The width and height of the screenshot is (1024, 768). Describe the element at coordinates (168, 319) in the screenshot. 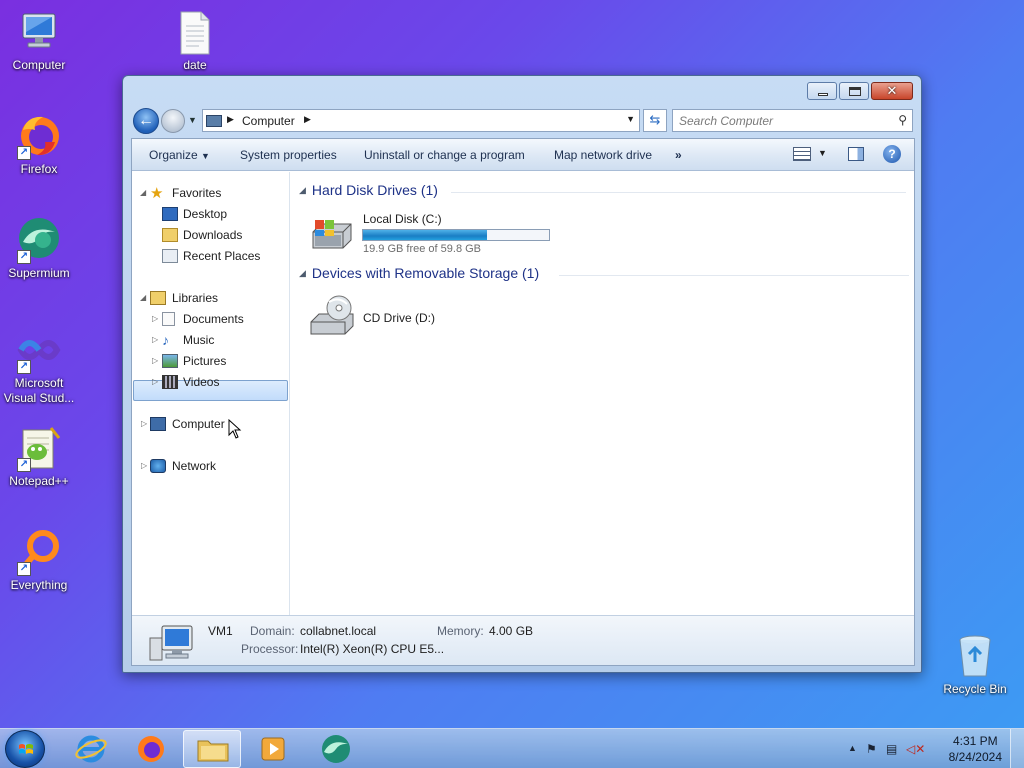

I see `documents-icon` at that location.